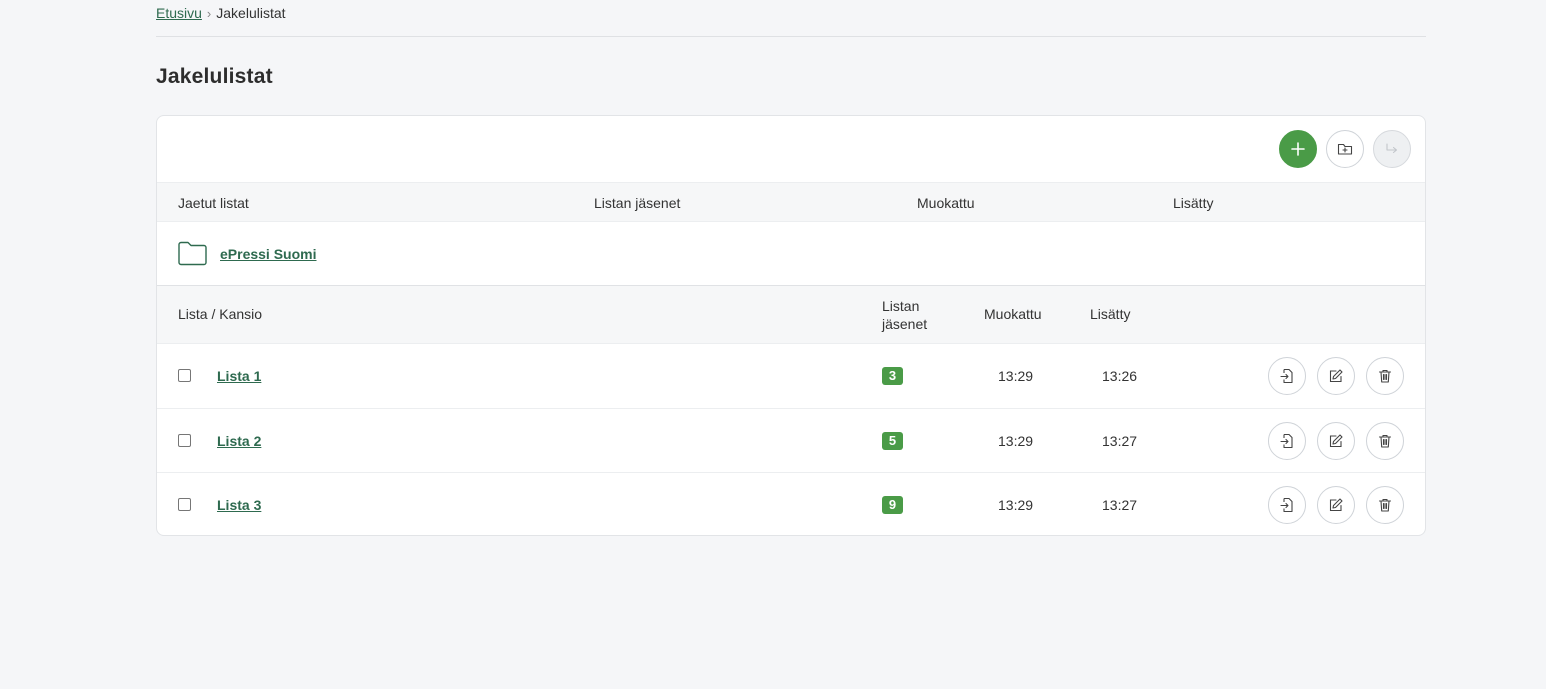 This screenshot has height=689, width=1546. Describe the element at coordinates (213, 203) in the screenshot. I see `header-shared-lists: Jaetut listat` at that location.